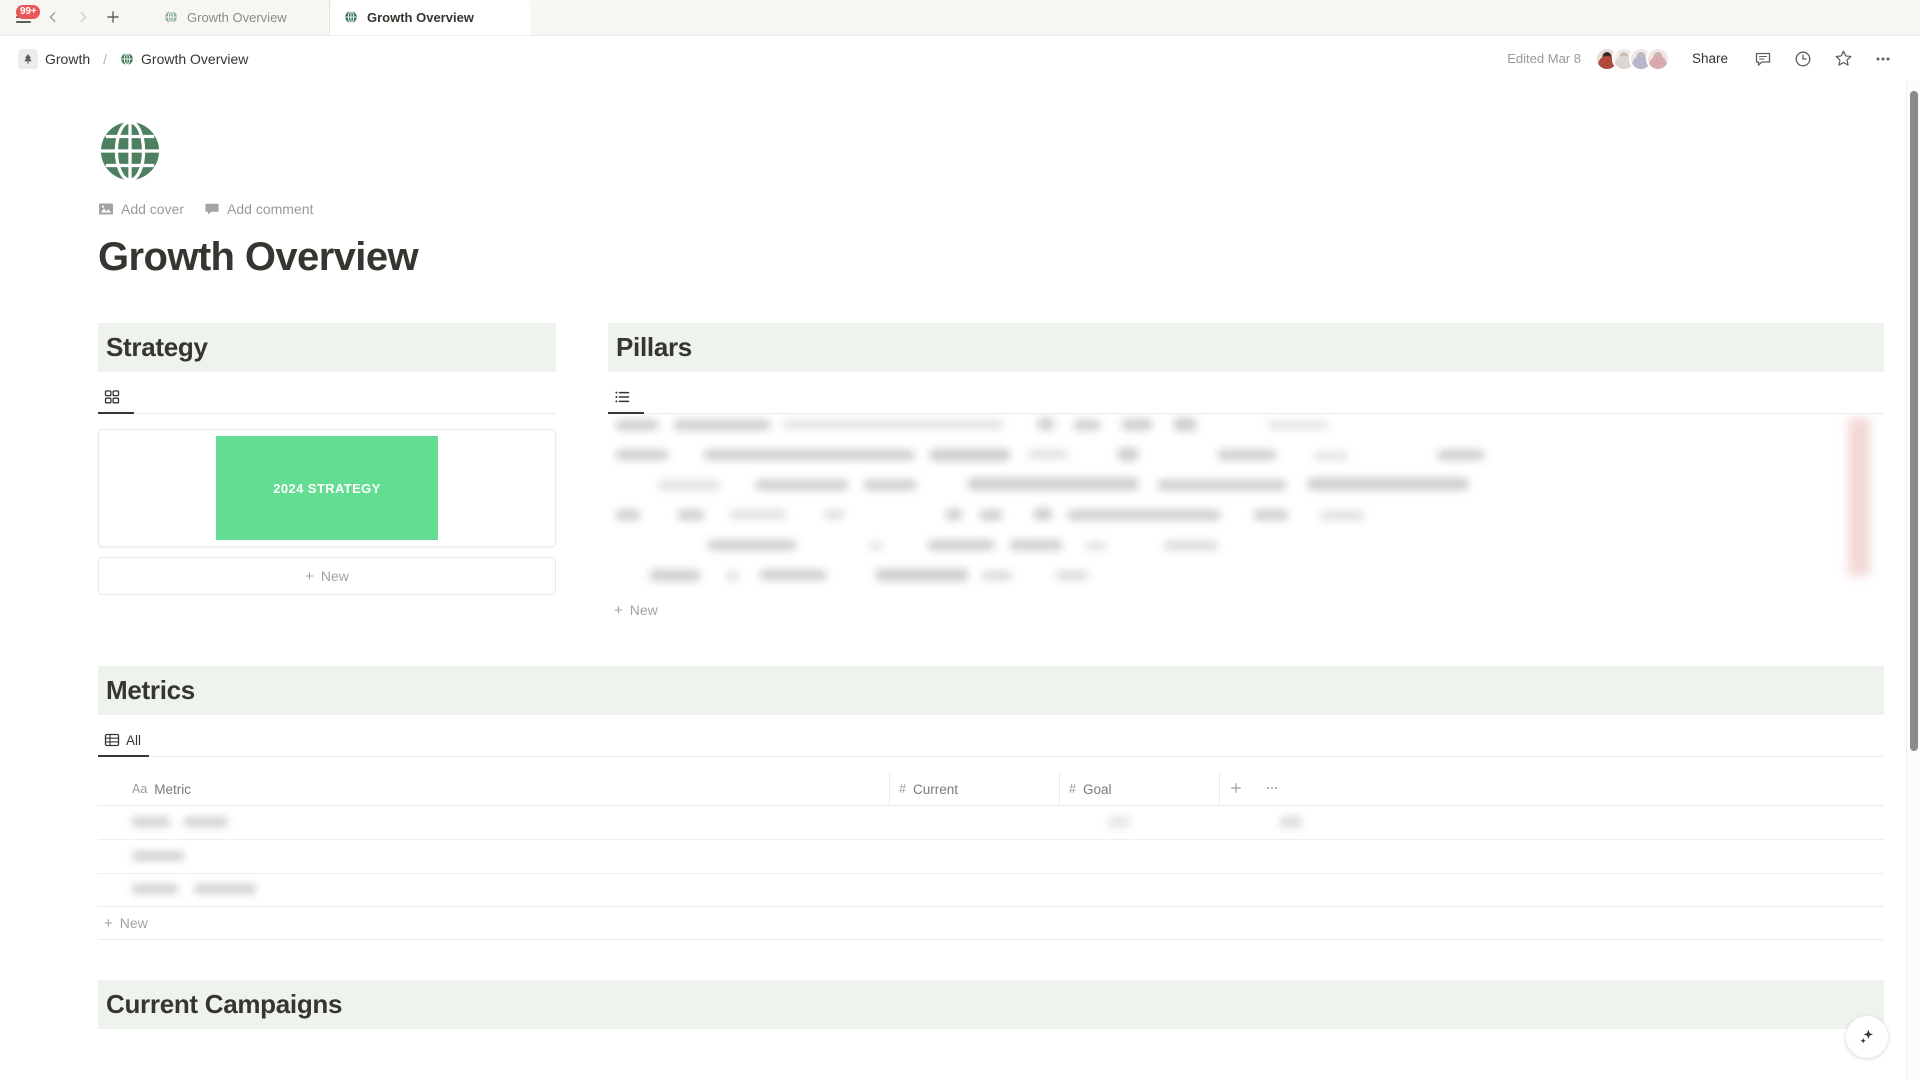 The height and width of the screenshot is (1080, 1920). I want to click on gallery-view-icon, so click(112, 397).